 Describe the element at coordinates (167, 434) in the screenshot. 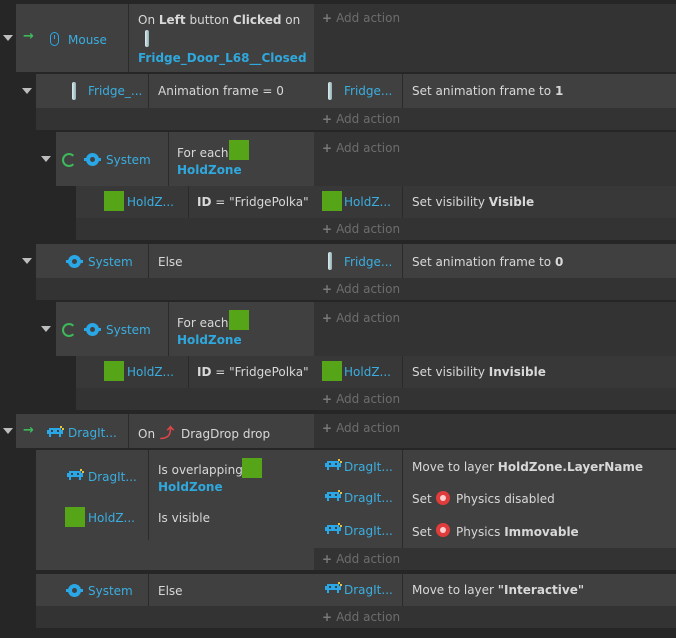

I see `dragdrop-icon: ⤴` at that location.